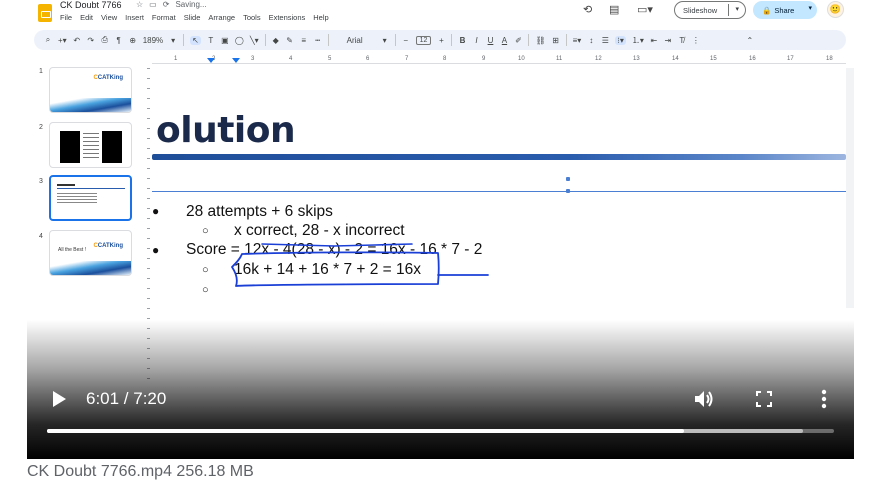 The width and height of the screenshot is (881, 491). What do you see at coordinates (355, 40) in the screenshot?
I see `font-family-select: Arial` at bounding box center [355, 40].